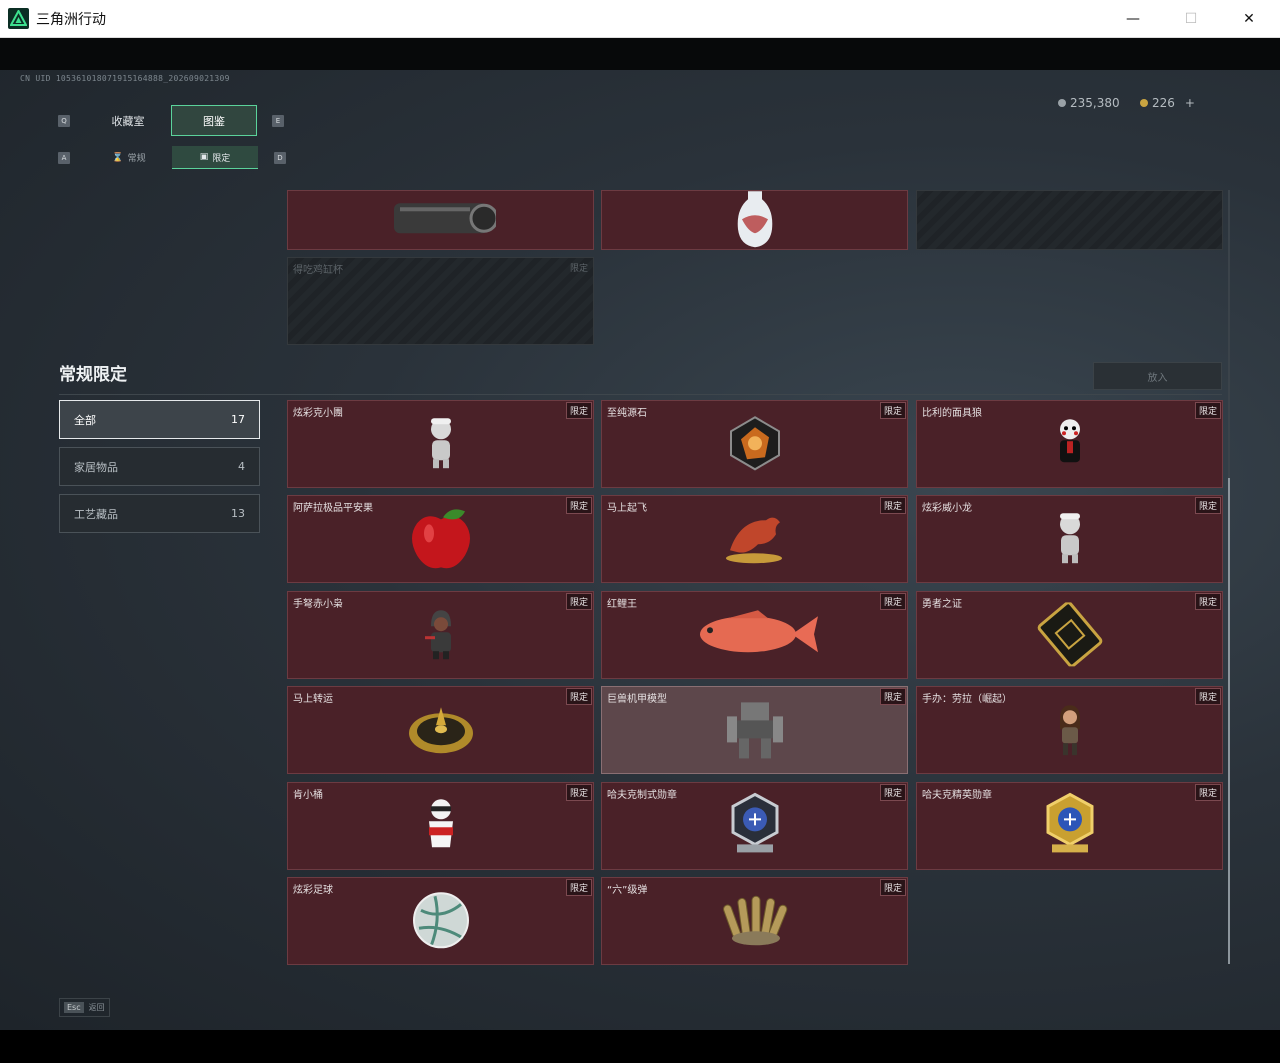 This screenshot has height=1063, width=1280. I want to click on scrollbar-thumb, so click(1229, 721).